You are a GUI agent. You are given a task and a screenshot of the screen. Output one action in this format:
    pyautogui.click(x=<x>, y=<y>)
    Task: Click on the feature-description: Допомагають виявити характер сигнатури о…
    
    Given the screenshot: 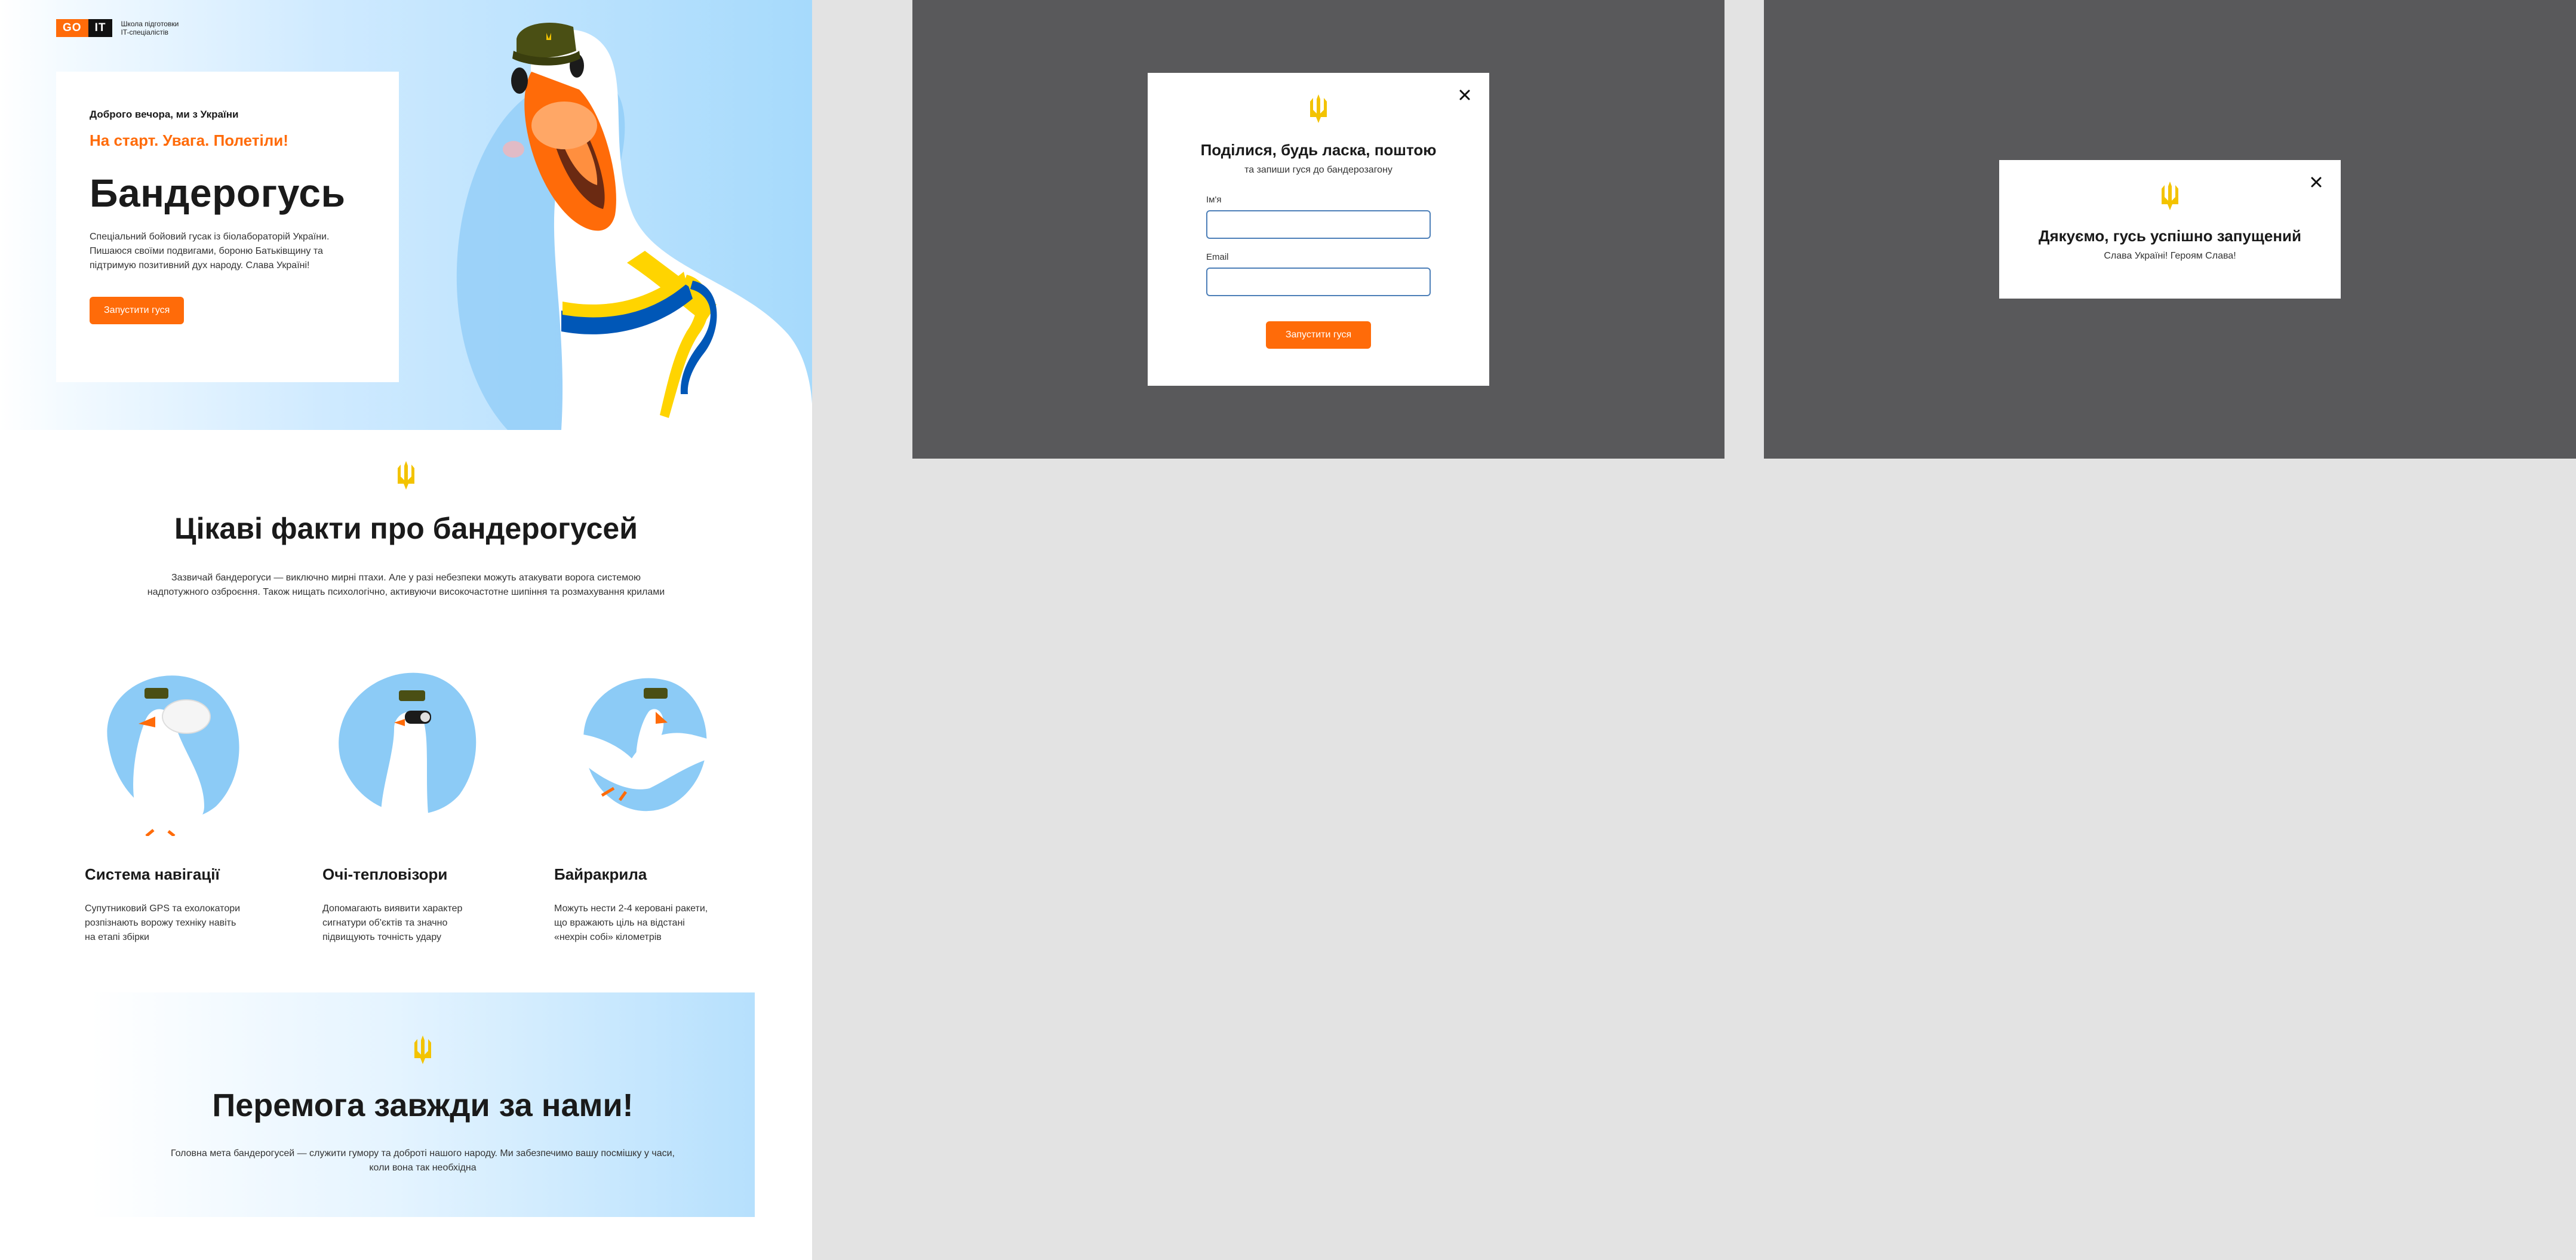 What is the action you would take?
    pyautogui.click(x=393, y=922)
    